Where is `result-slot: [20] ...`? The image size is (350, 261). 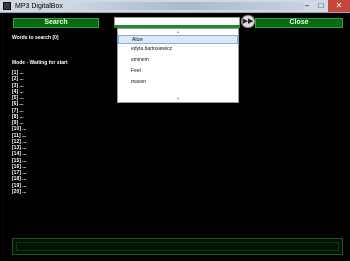 result-slot: [20] ... is located at coordinates (19, 191).